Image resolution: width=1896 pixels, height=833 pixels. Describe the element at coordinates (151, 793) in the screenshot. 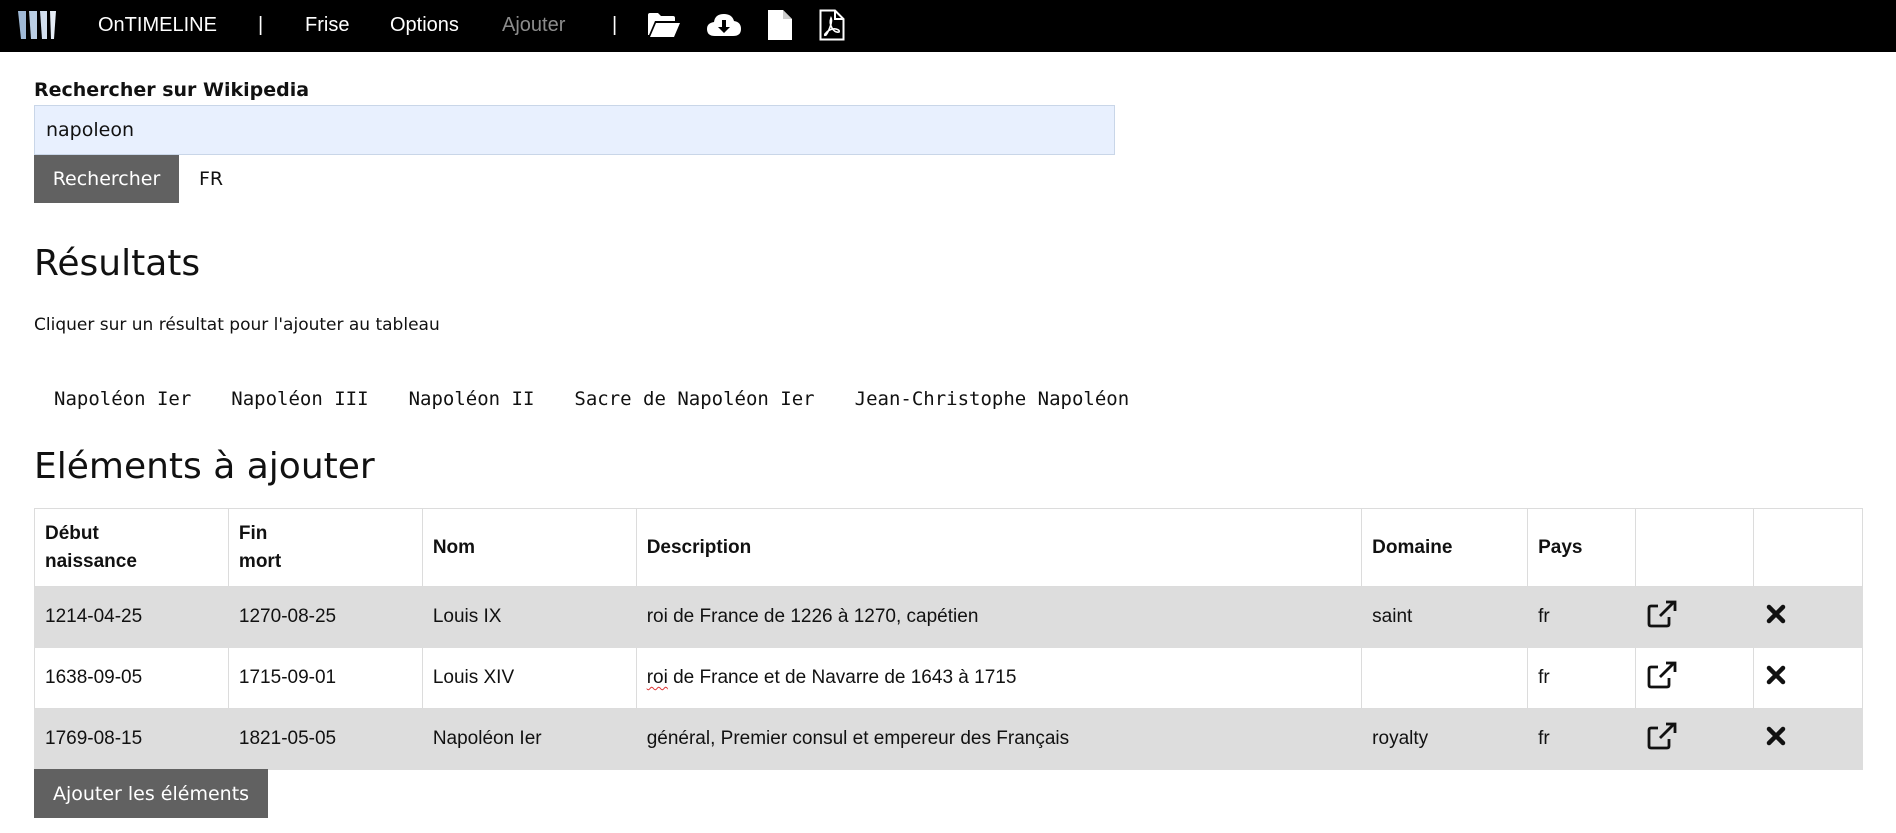

I see `add-elements-button: Ajouter les éléments` at that location.